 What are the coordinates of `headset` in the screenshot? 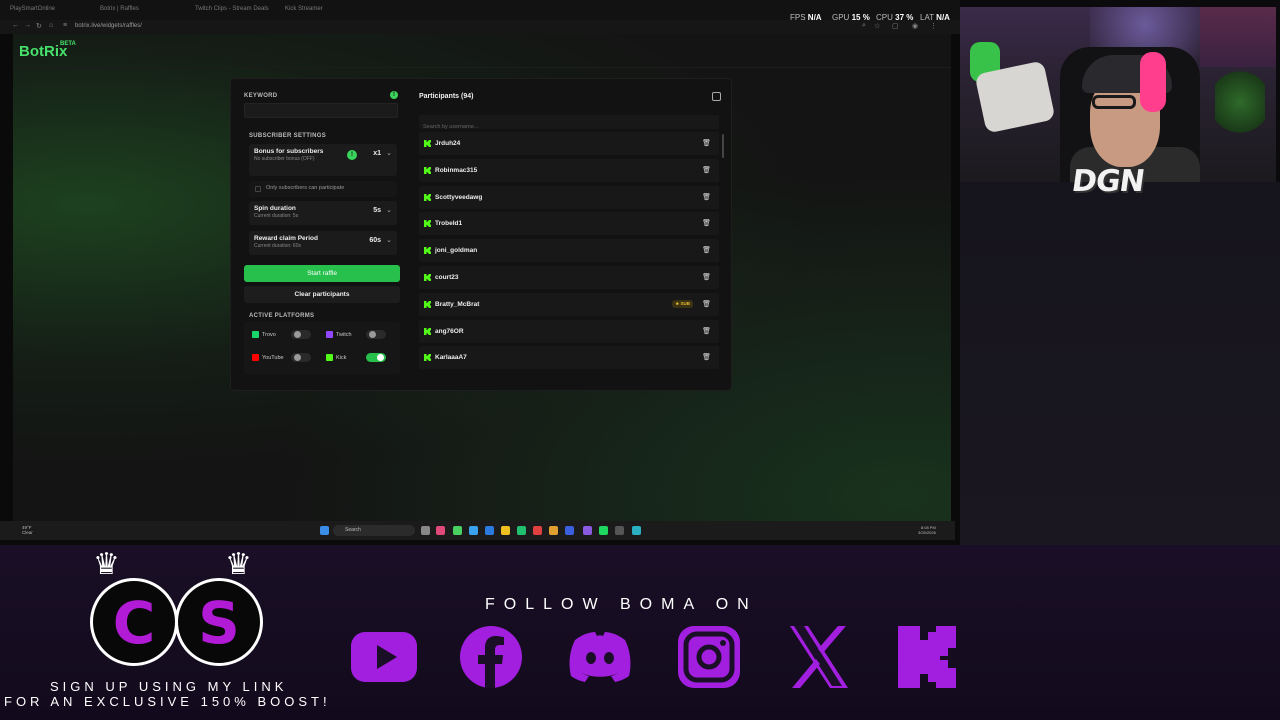 It's located at (1153, 82).